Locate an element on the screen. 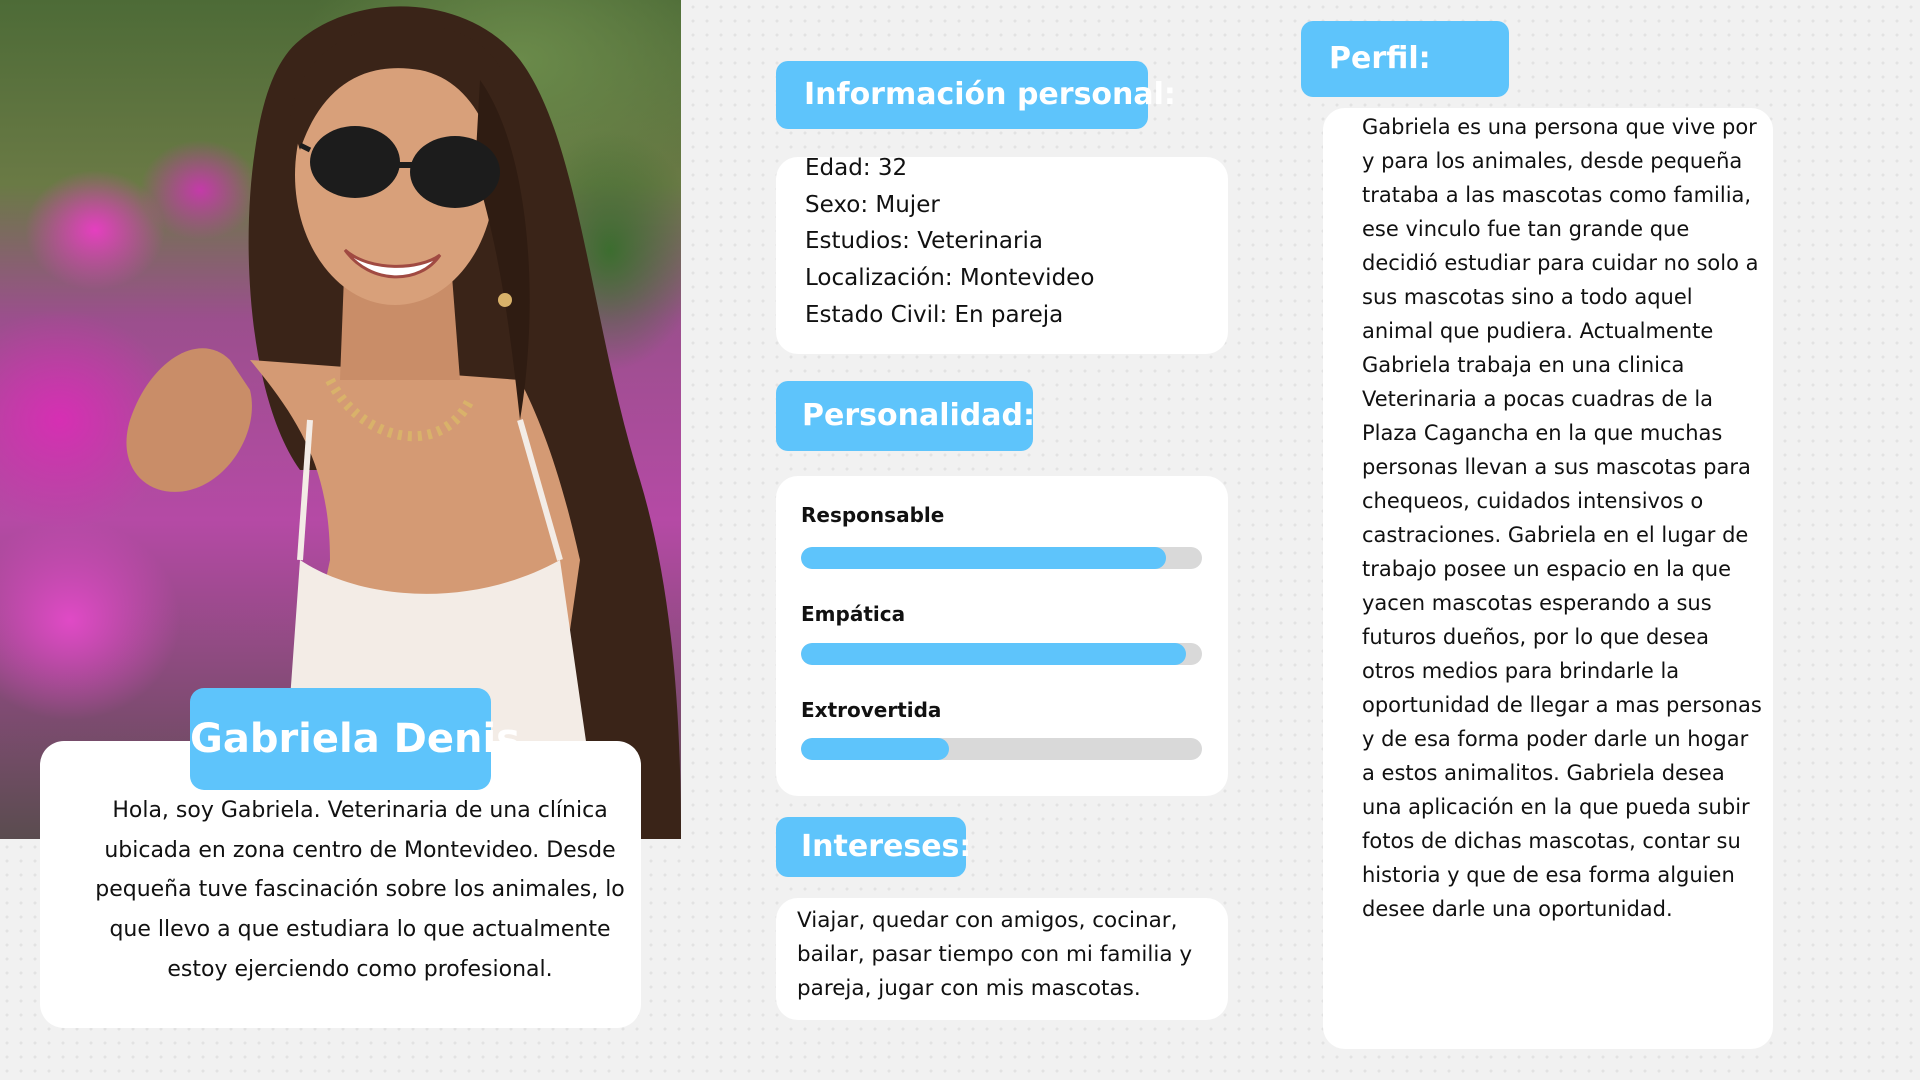 The image size is (1920, 1080). trait-label-empatica: Empática is located at coordinates (853, 614).